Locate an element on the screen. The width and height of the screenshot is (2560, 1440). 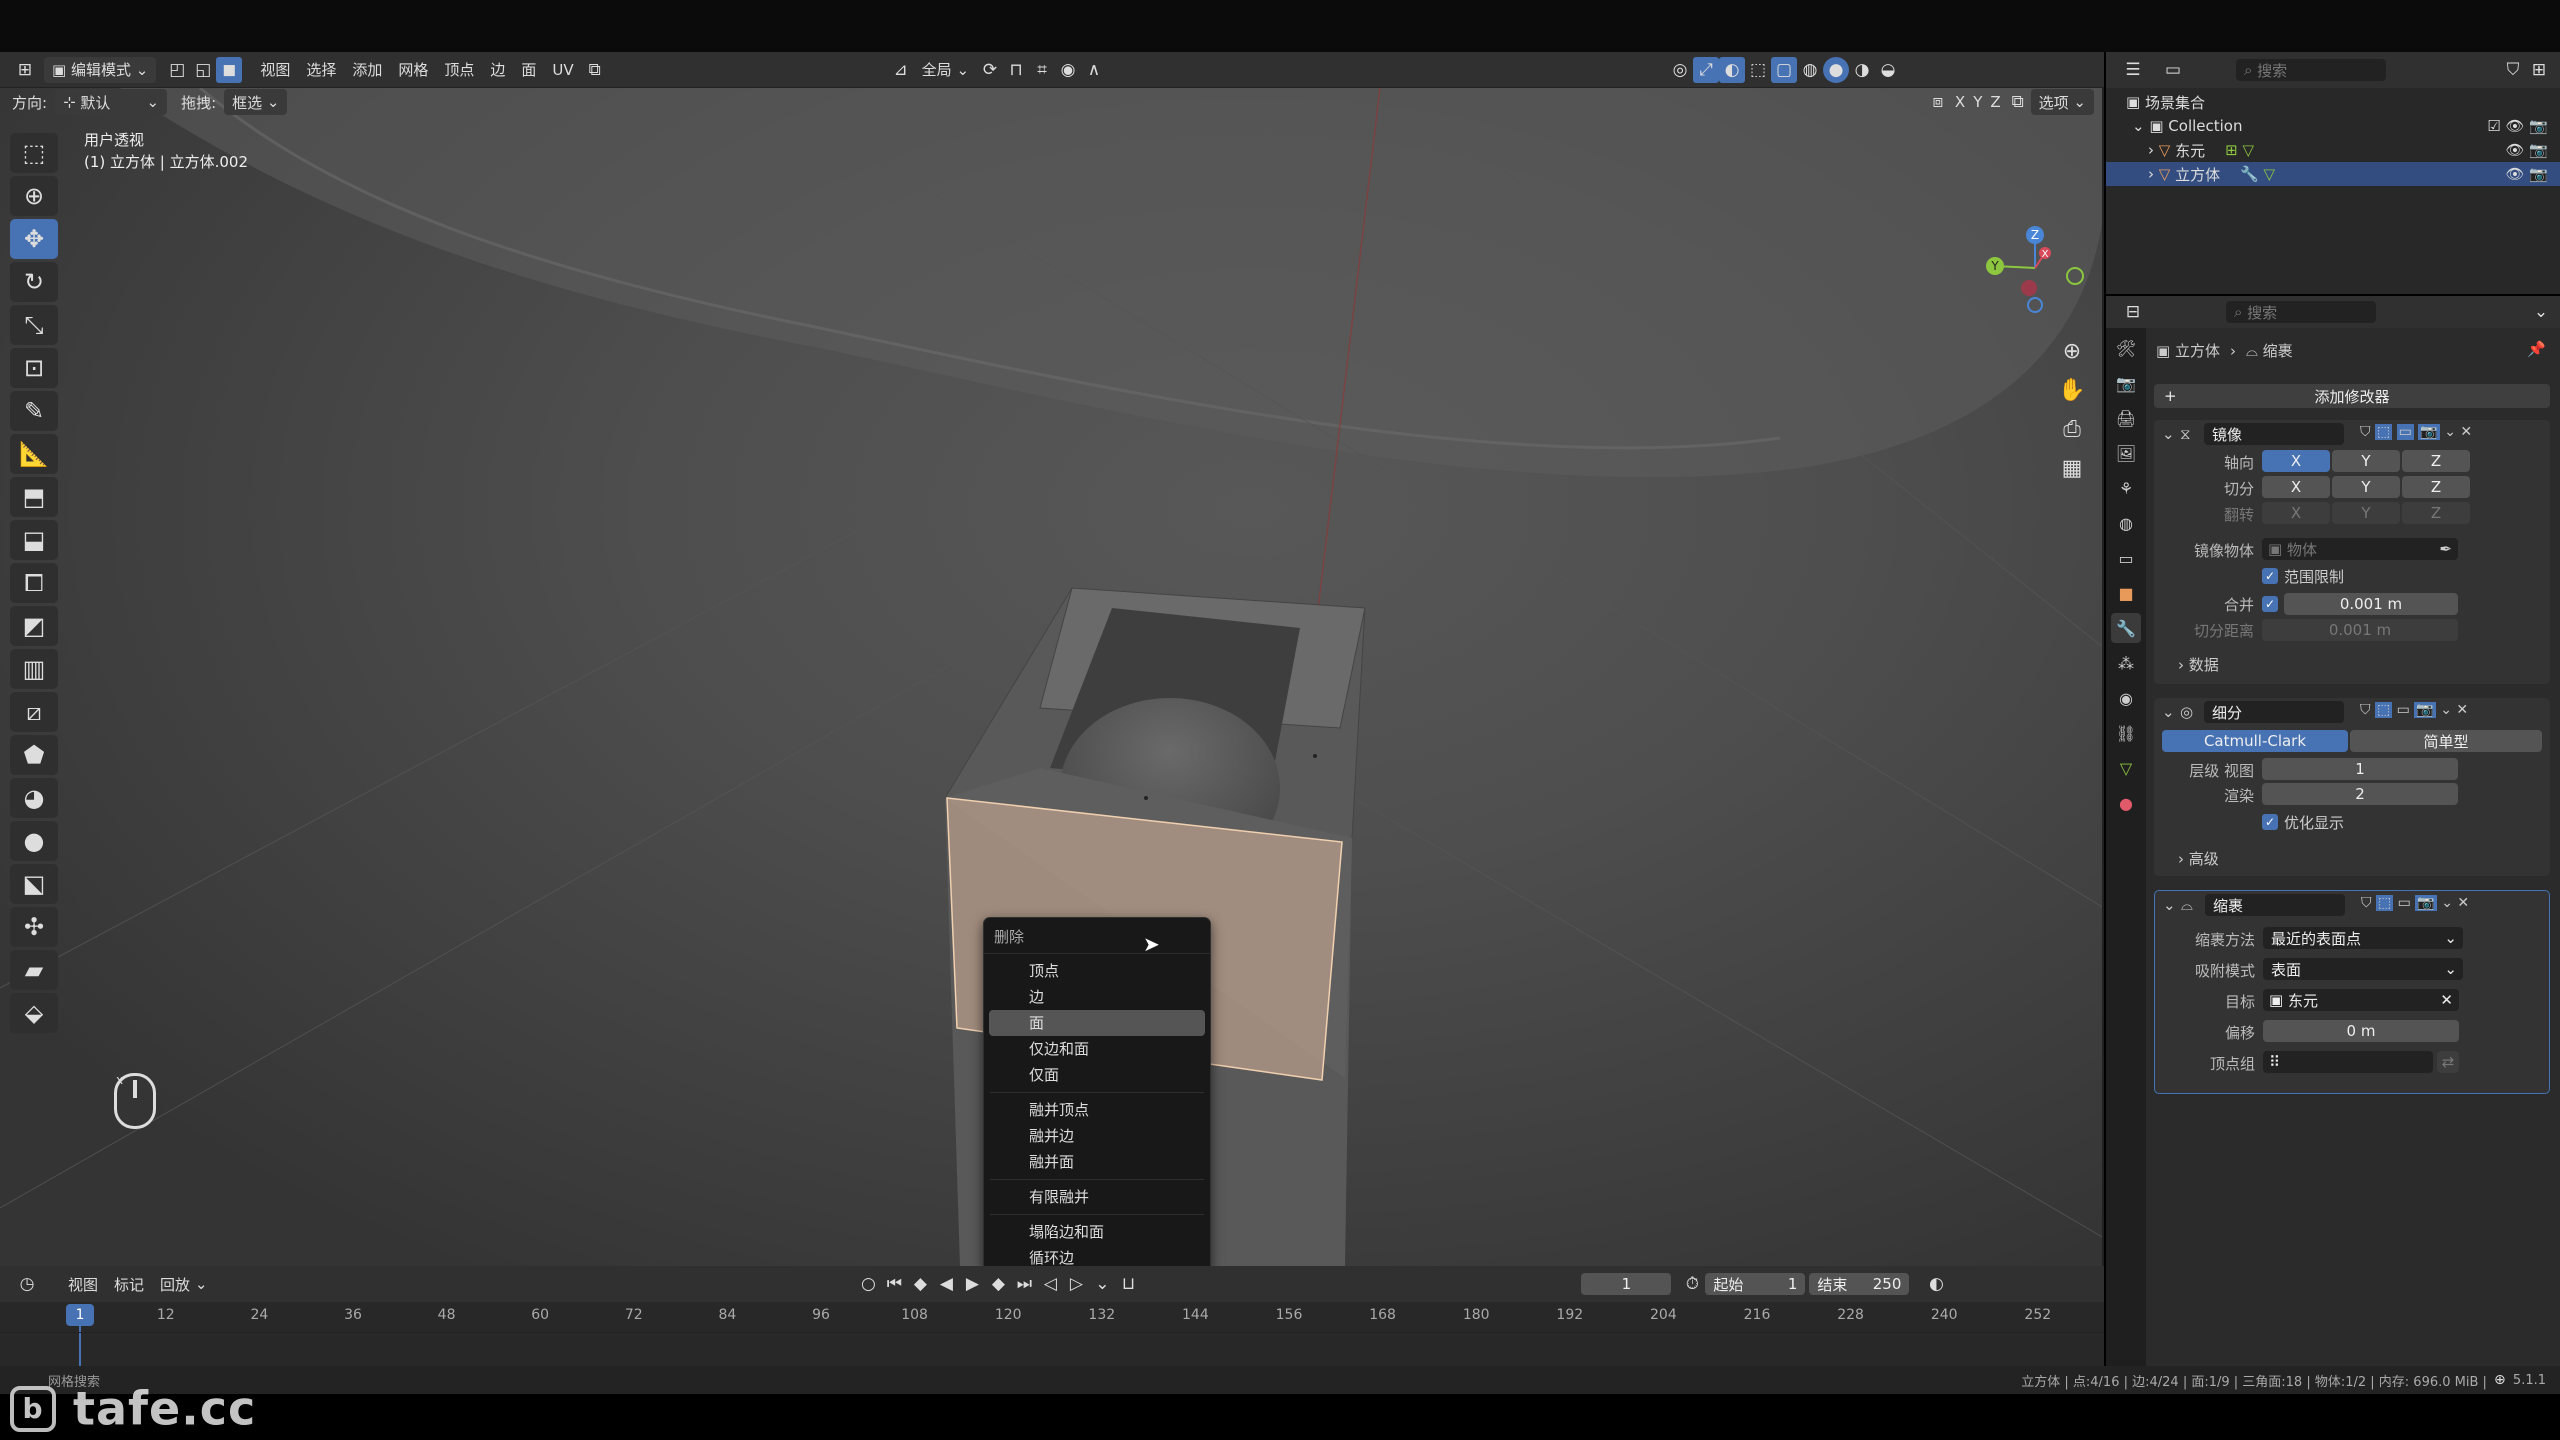
start-frame-field: 起始 1 is located at coordinates (1755, 1284).